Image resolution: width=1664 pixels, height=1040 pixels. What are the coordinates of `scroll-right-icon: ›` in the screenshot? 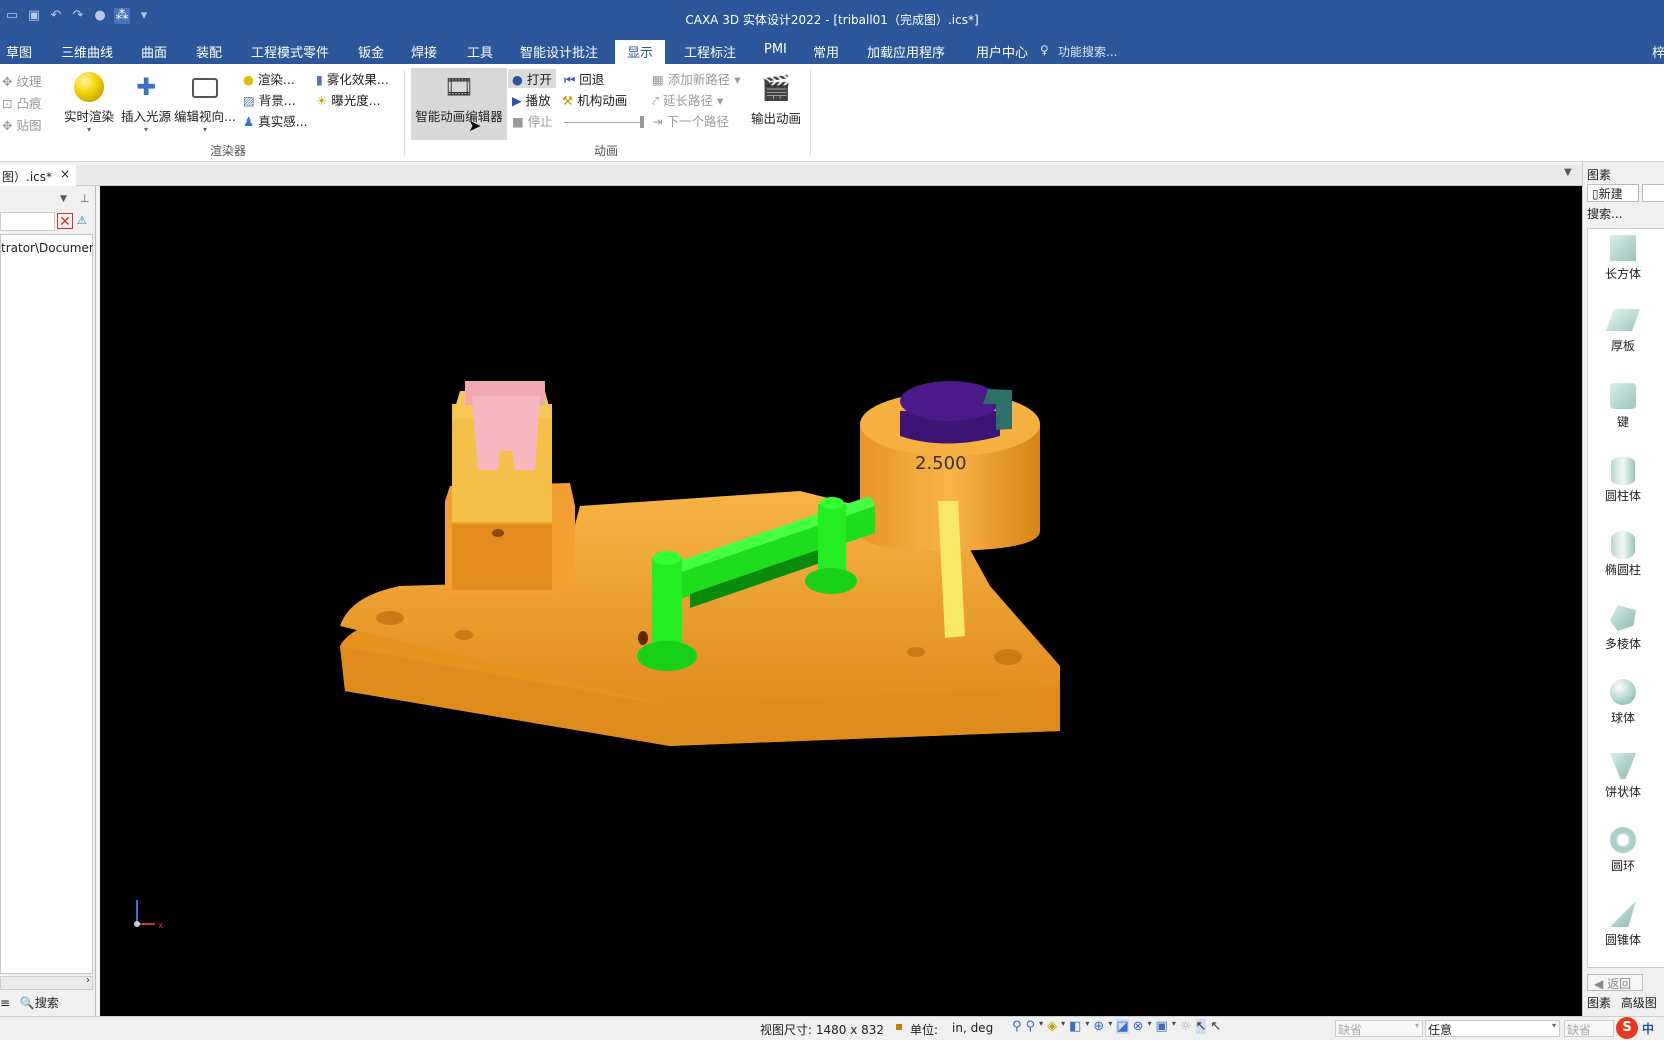 It's located at (88, 980).